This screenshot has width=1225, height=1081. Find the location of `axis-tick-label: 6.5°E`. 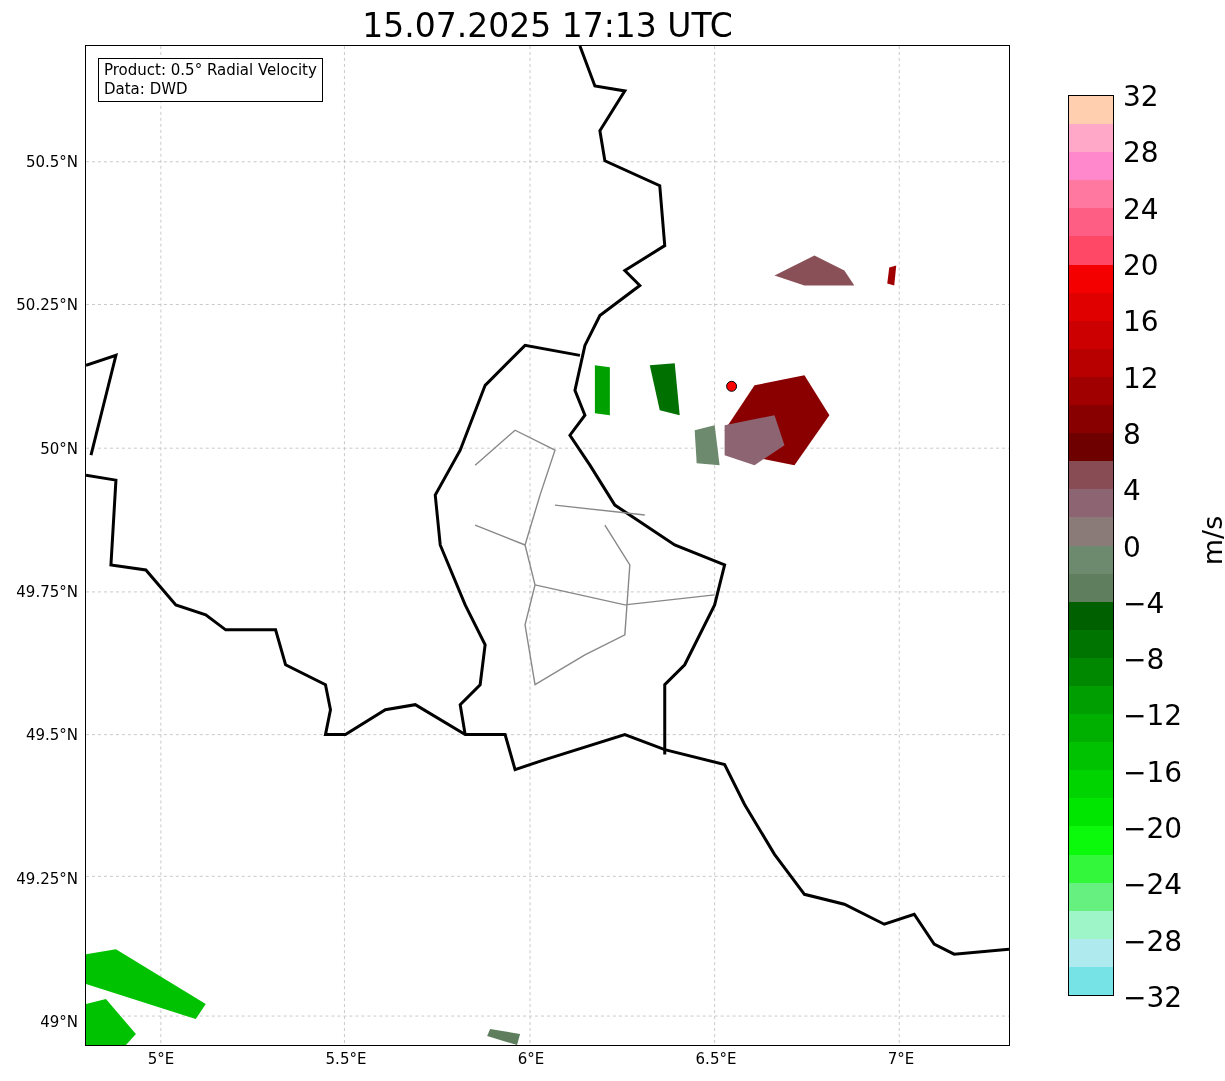

axis-tick-label: 6.5°E is located at coordinates (716, 1059).